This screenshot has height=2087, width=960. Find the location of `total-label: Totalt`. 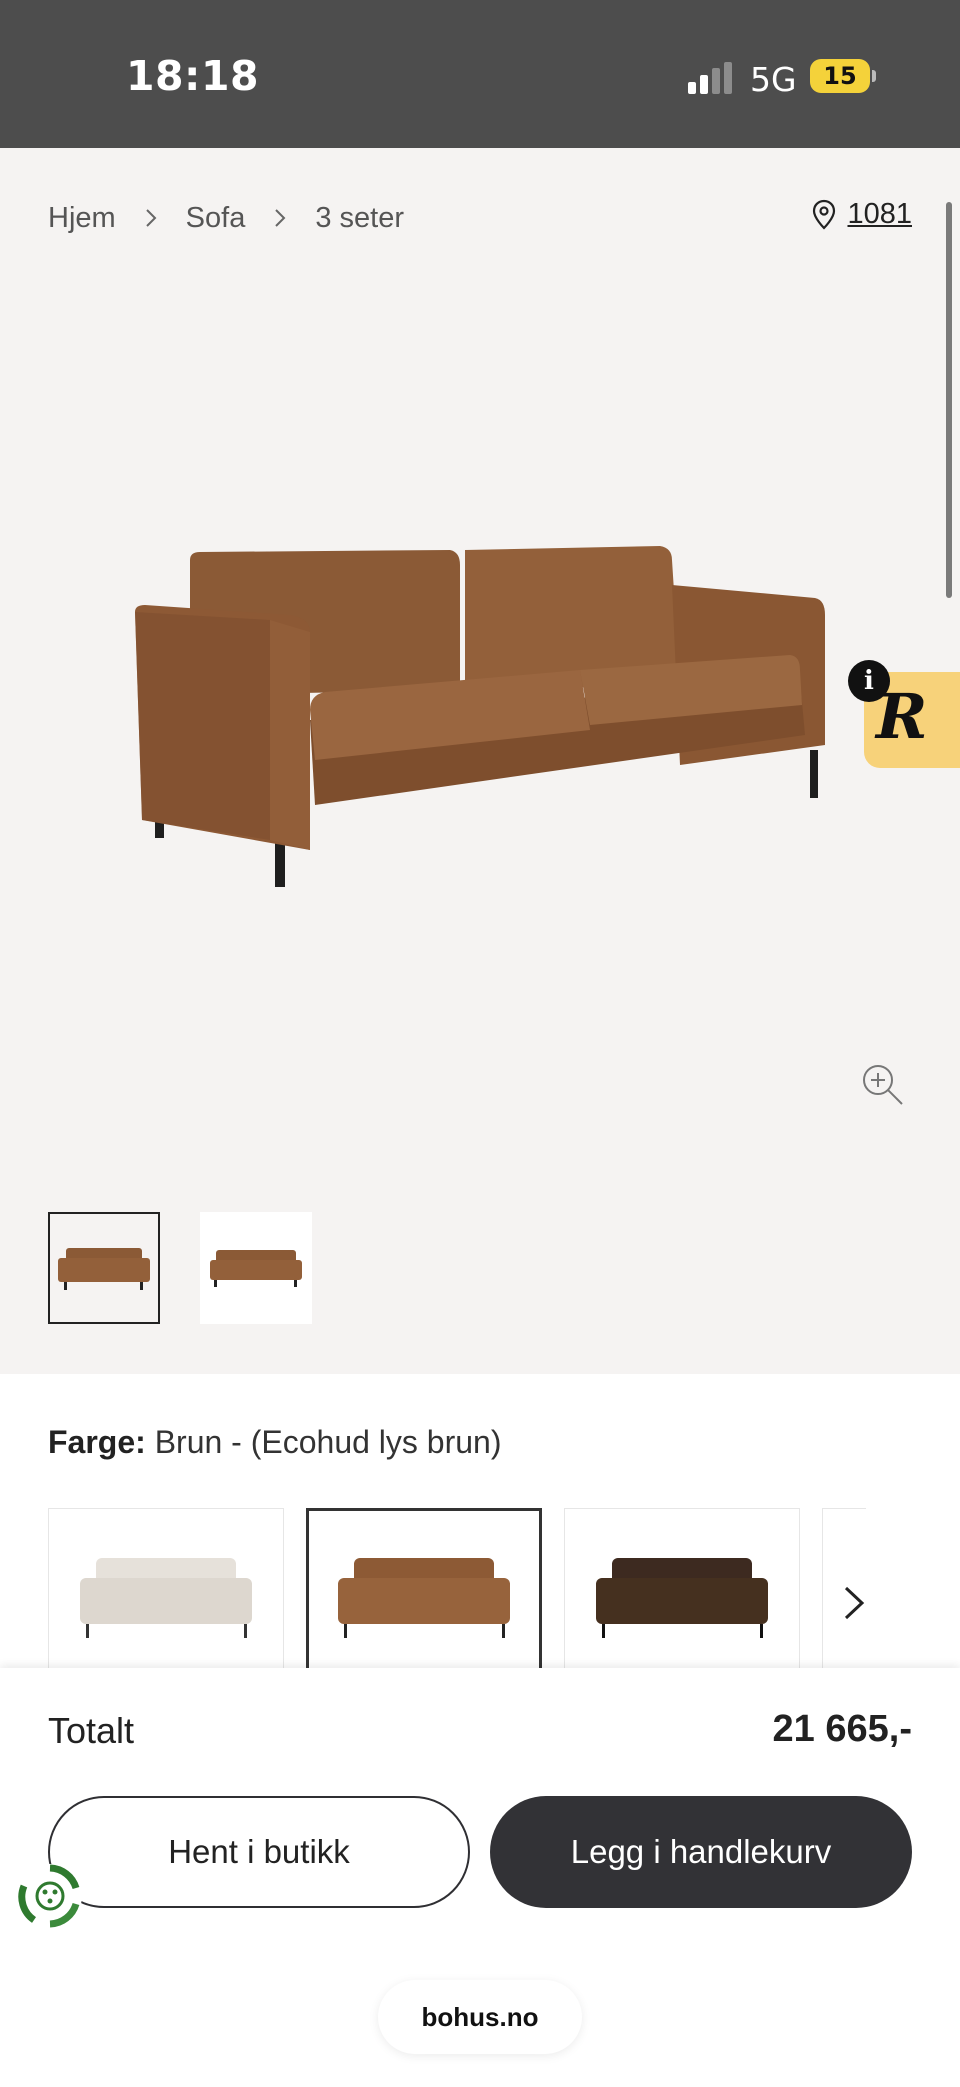

total-label: Totalt is located at coordinates (91, 1730).